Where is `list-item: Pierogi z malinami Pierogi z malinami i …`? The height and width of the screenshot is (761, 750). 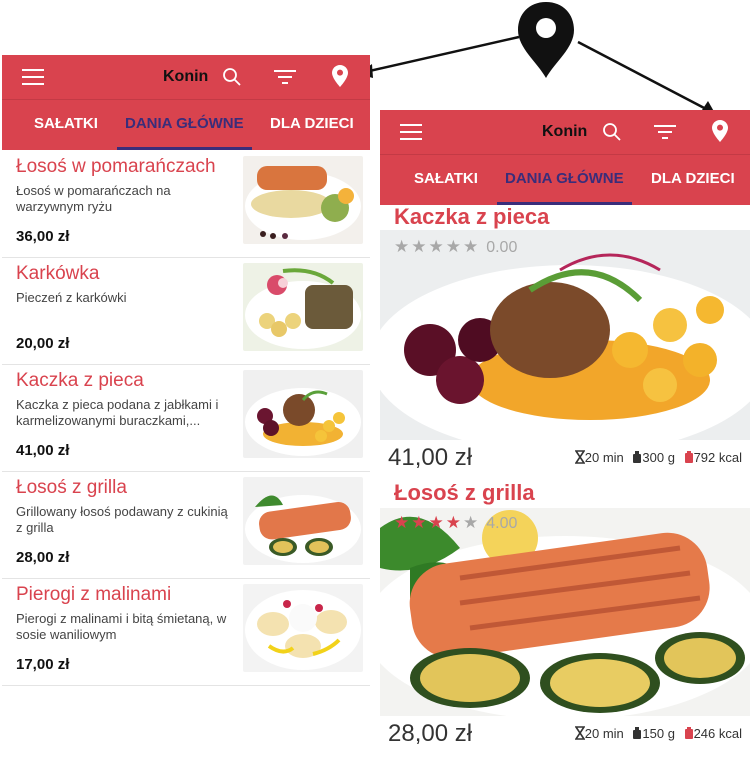
list-item: Pierogi z malinami Pierogi z malinami i … is located at coordinates (186, 632).